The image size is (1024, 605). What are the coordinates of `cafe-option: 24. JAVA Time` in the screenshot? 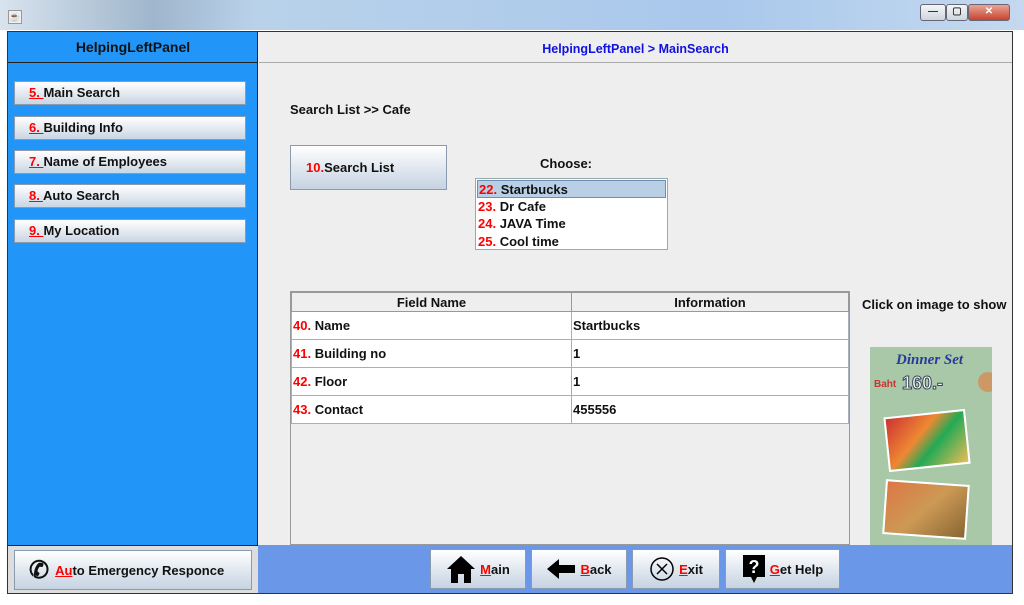 It's located at (571, 224).